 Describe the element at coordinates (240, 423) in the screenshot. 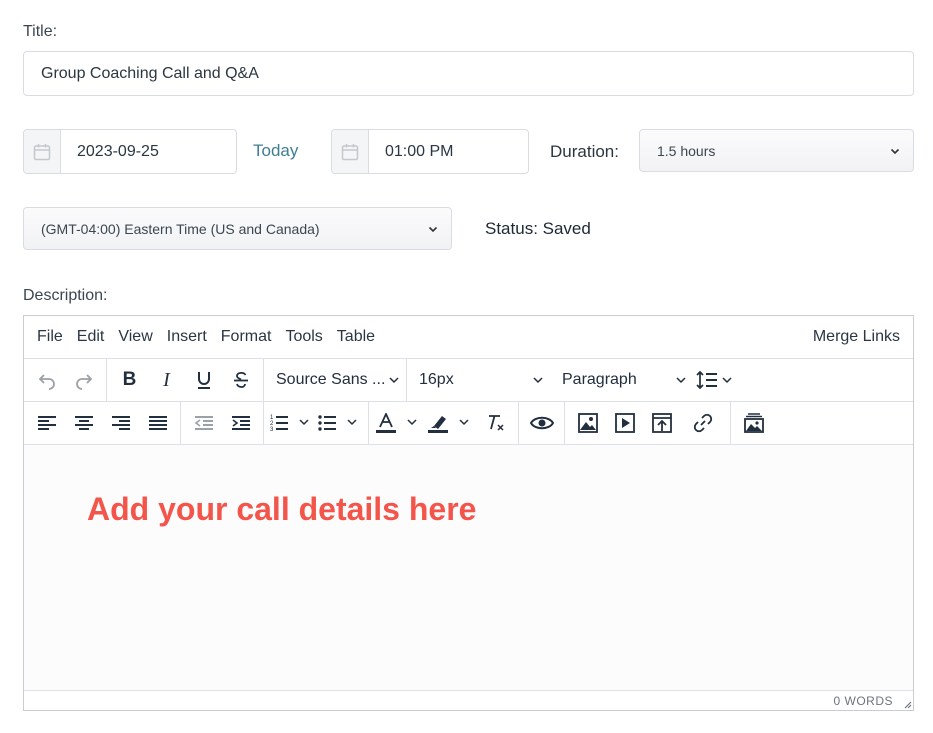

I see `indent-icon` at that location.